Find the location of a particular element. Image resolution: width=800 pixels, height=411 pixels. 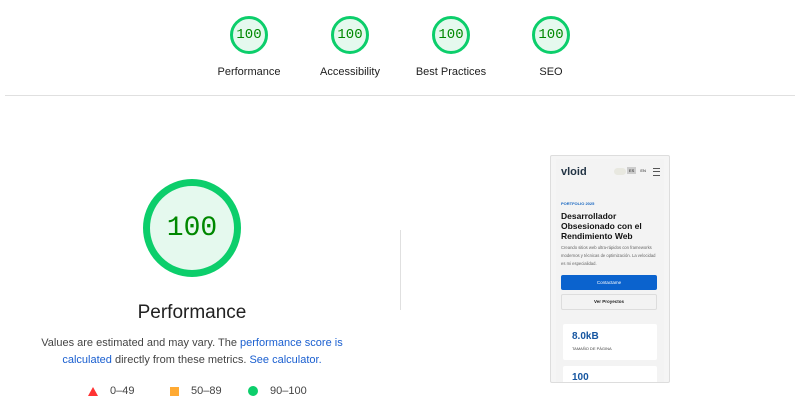

pass-icon is located at coordinates (253, 391).